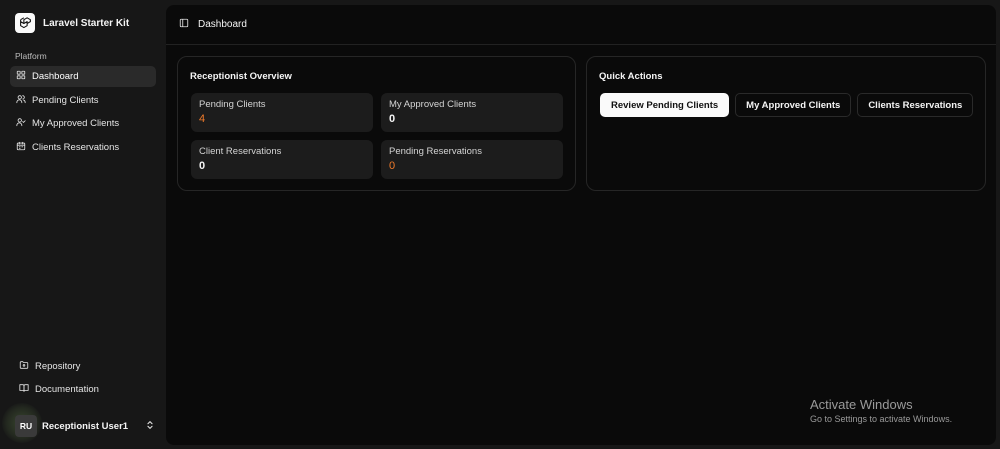  What do you see at coordinates (150, 426) in the screenshot?
I see `chevrons-up-down-icon` at bounding box center [150, 426].